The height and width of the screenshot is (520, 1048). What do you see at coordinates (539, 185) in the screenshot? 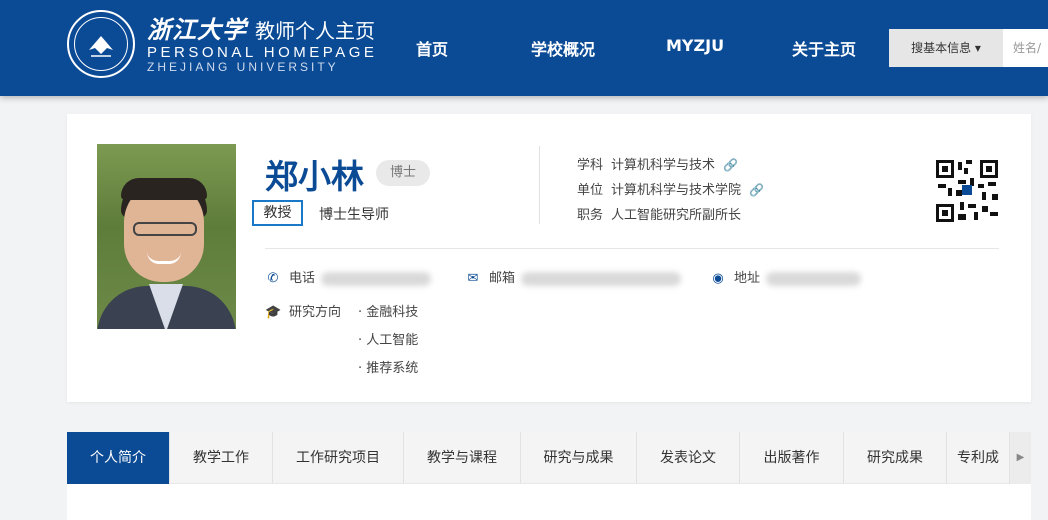
I see `vertical-divider` at bounding box center [539, 185].